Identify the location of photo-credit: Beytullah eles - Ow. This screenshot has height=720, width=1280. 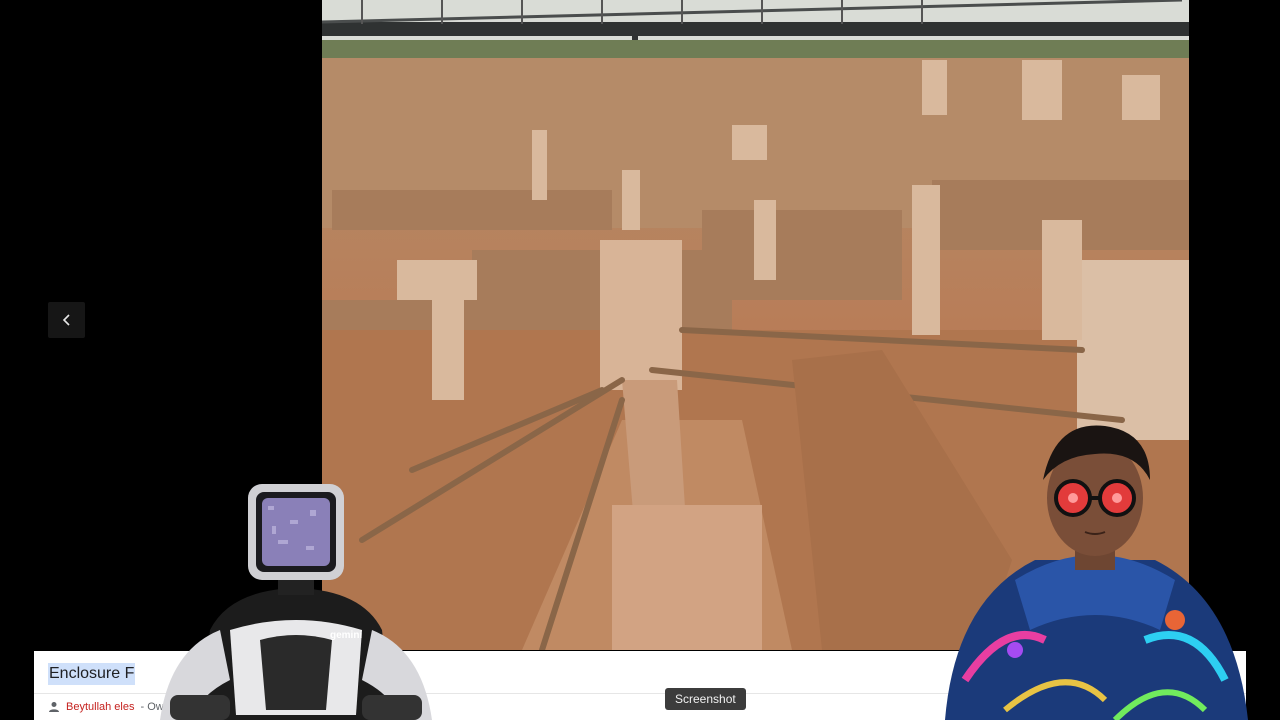
(106, 707).